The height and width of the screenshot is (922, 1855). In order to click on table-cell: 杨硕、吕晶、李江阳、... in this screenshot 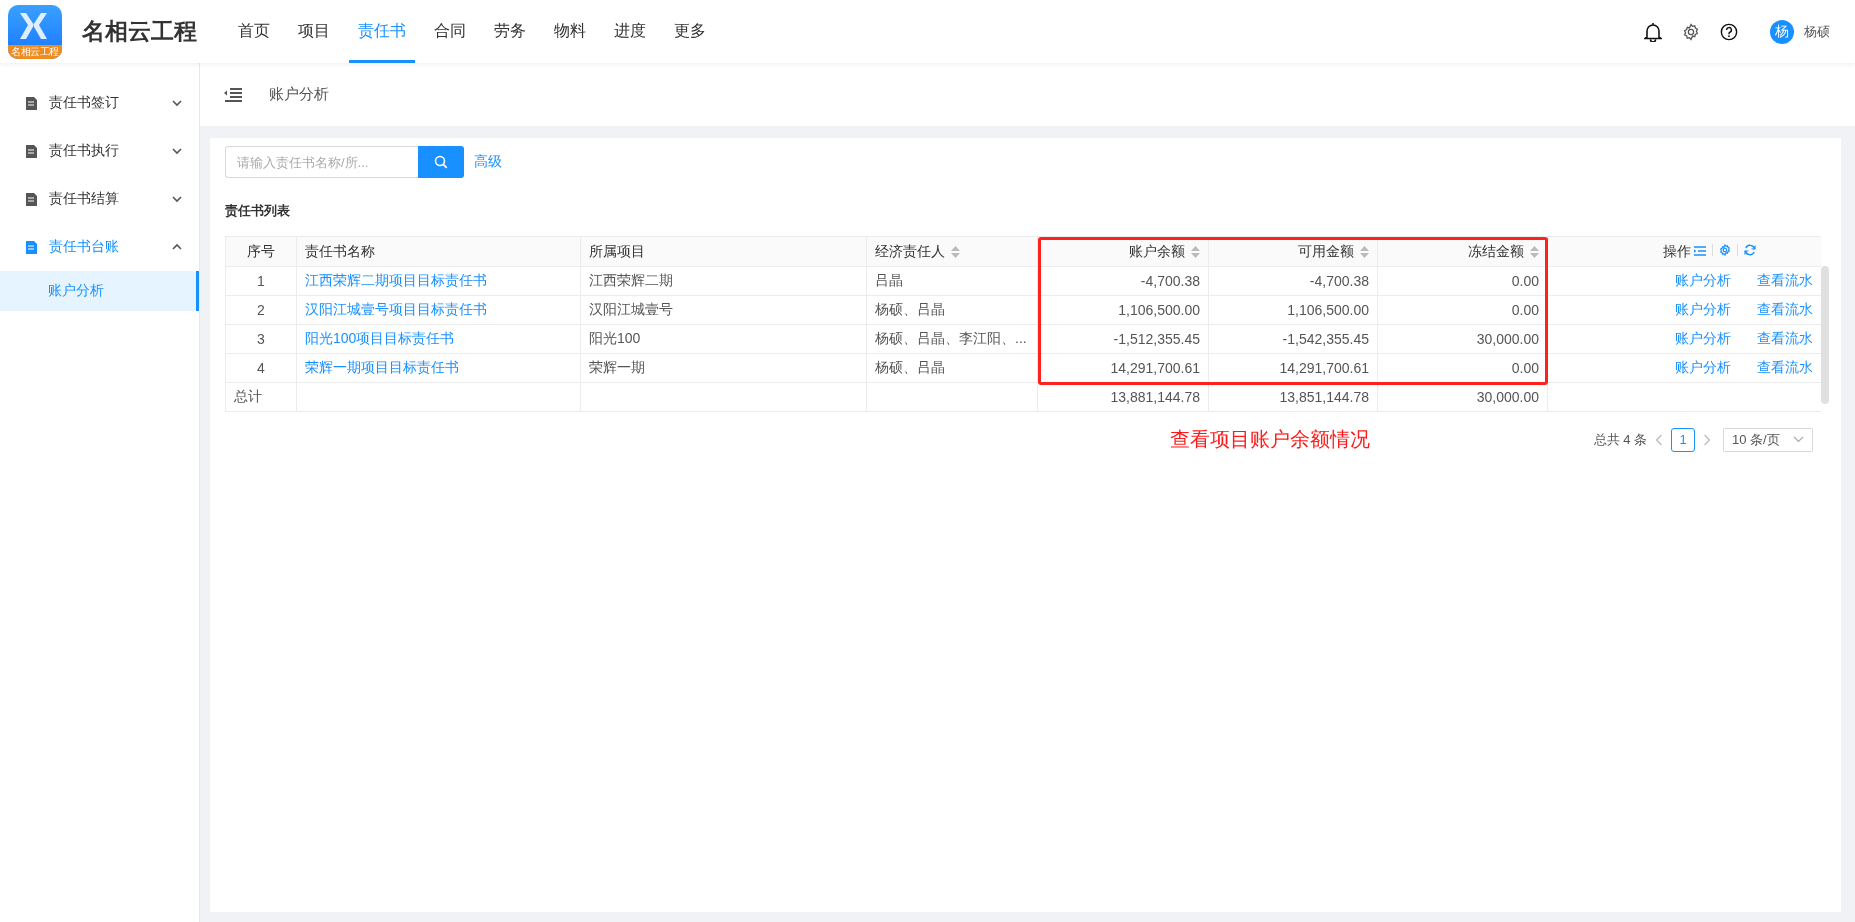, I will do `click(952, 339)`.